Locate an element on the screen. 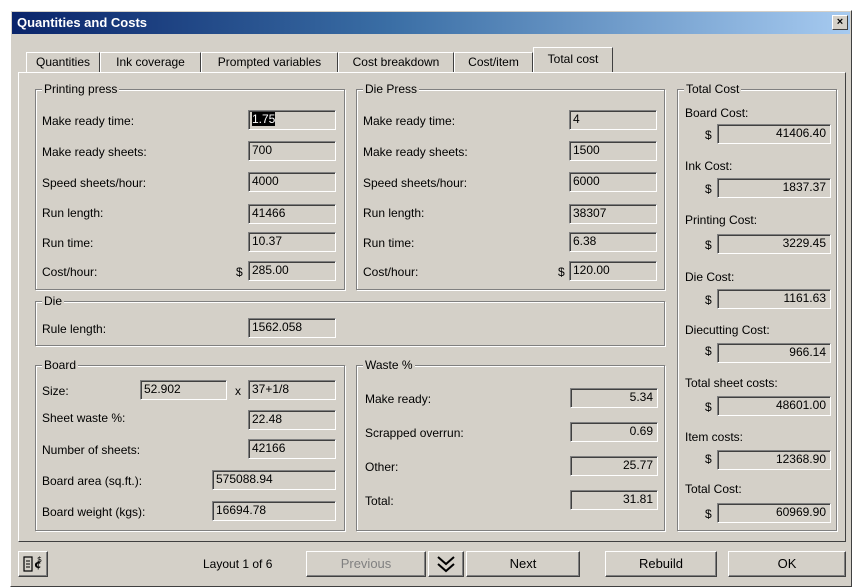 Image resolution: width=852 pixels, height=587 pixels. sheet-waste-label: Sheet waste %: is located at coordinates (84, 418).